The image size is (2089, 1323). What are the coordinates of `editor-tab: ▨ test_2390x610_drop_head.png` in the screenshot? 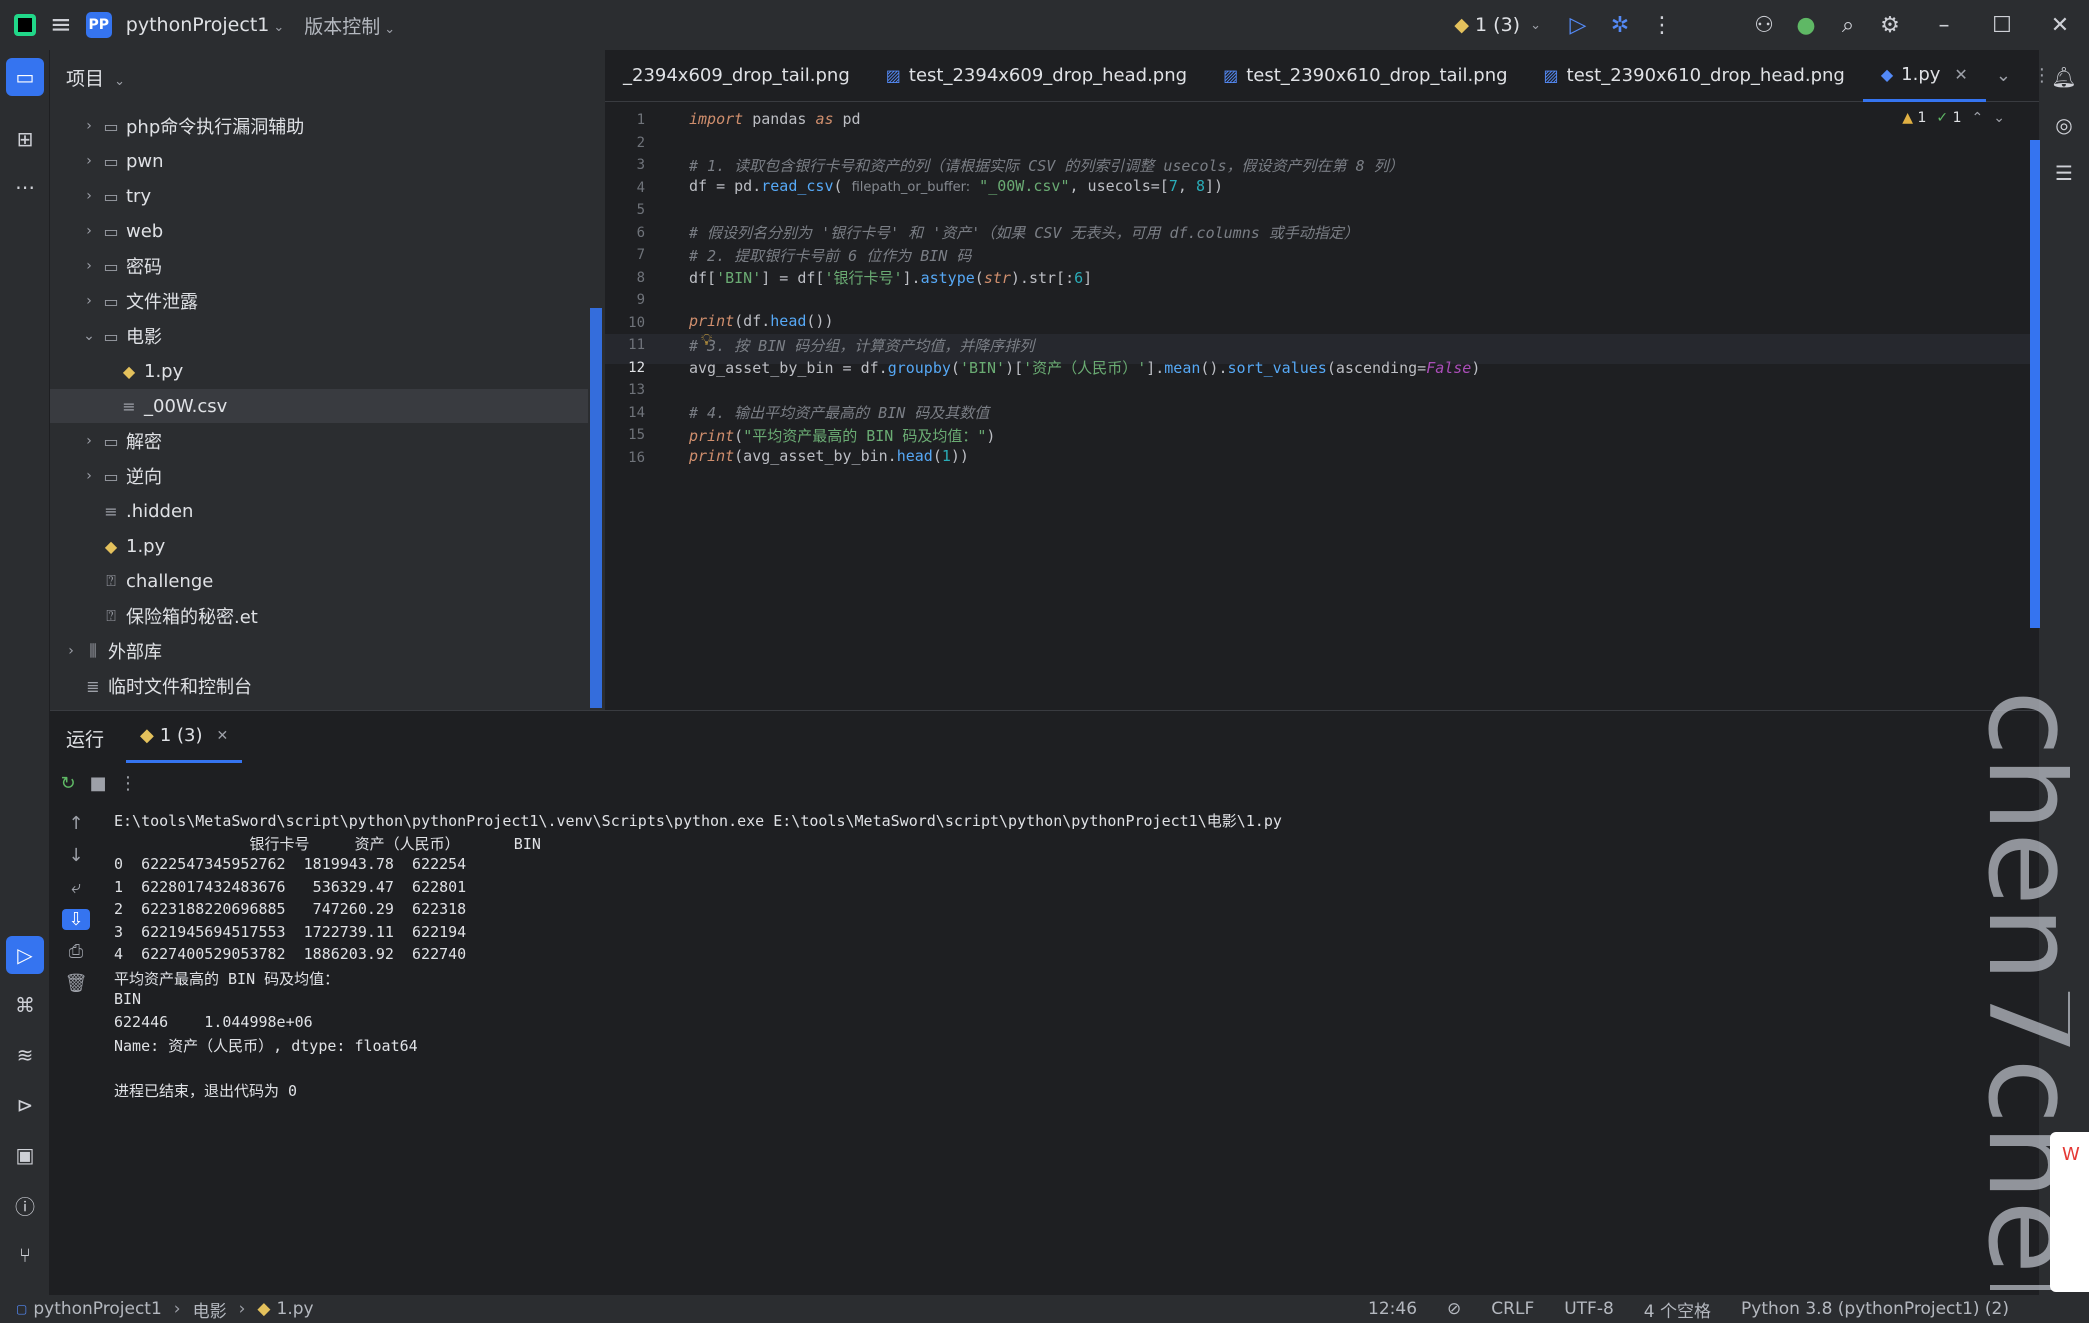 It's located at (1694, 76).